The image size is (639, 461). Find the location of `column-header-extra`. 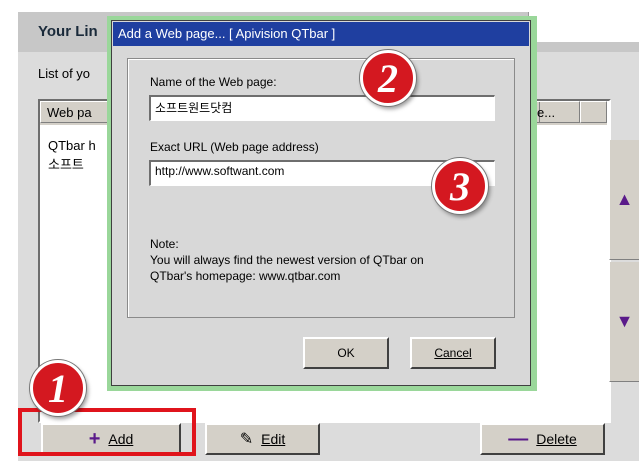

column-header-extra is located at coordinates (593, 112).